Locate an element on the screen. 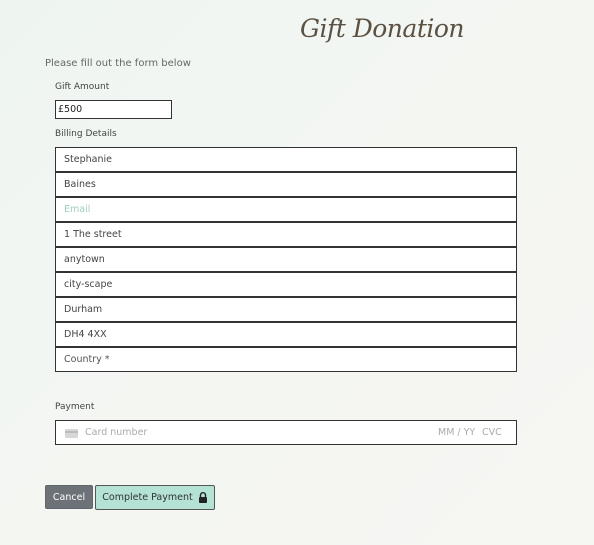 Image resolution: width=594 pixels, height=545 pixels. last-name-input is located at coordinates (286, 184).